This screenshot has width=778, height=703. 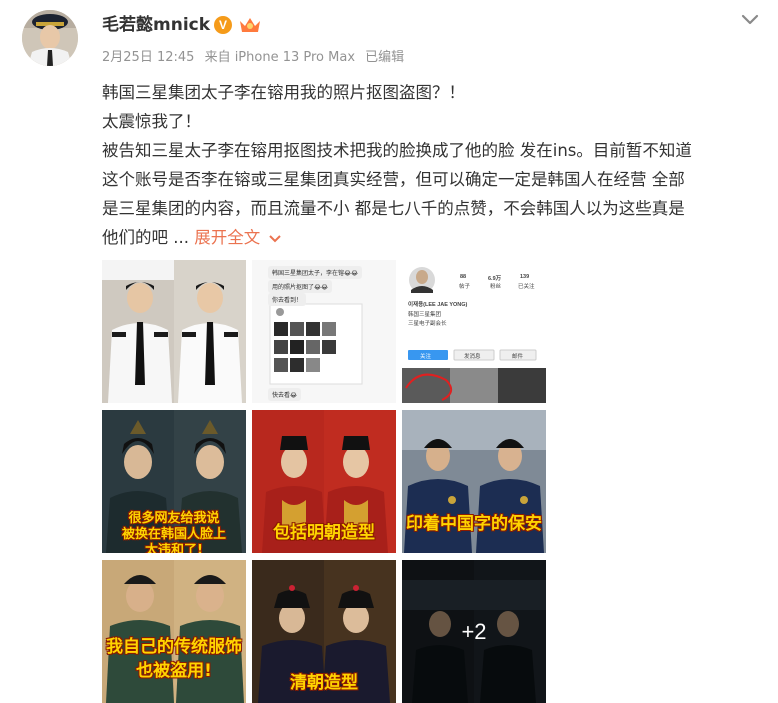 I want to click on post-image-5: 包括明朝造型, so click(x=324, y=481).